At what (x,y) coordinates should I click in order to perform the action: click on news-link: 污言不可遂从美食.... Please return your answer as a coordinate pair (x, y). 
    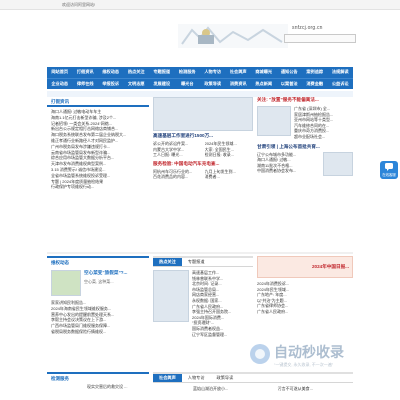
    Looking at the image, I should click on (295, 389).